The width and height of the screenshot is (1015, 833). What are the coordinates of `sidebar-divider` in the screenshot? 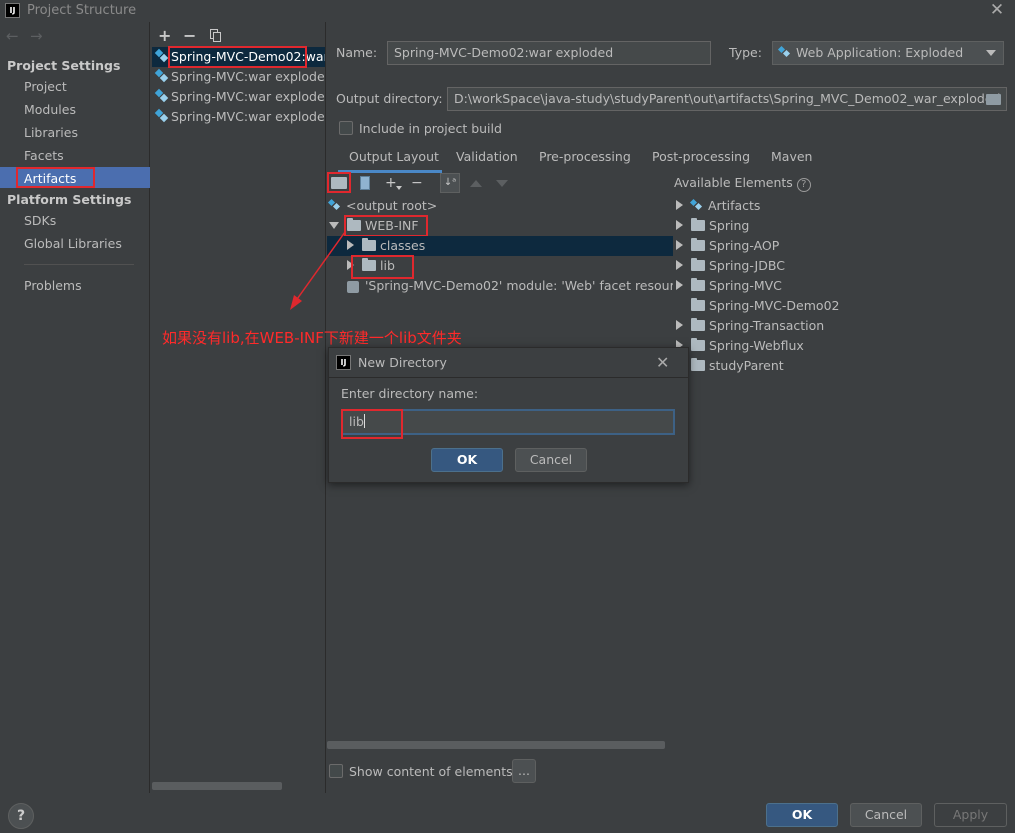 It's located at (79, 264).